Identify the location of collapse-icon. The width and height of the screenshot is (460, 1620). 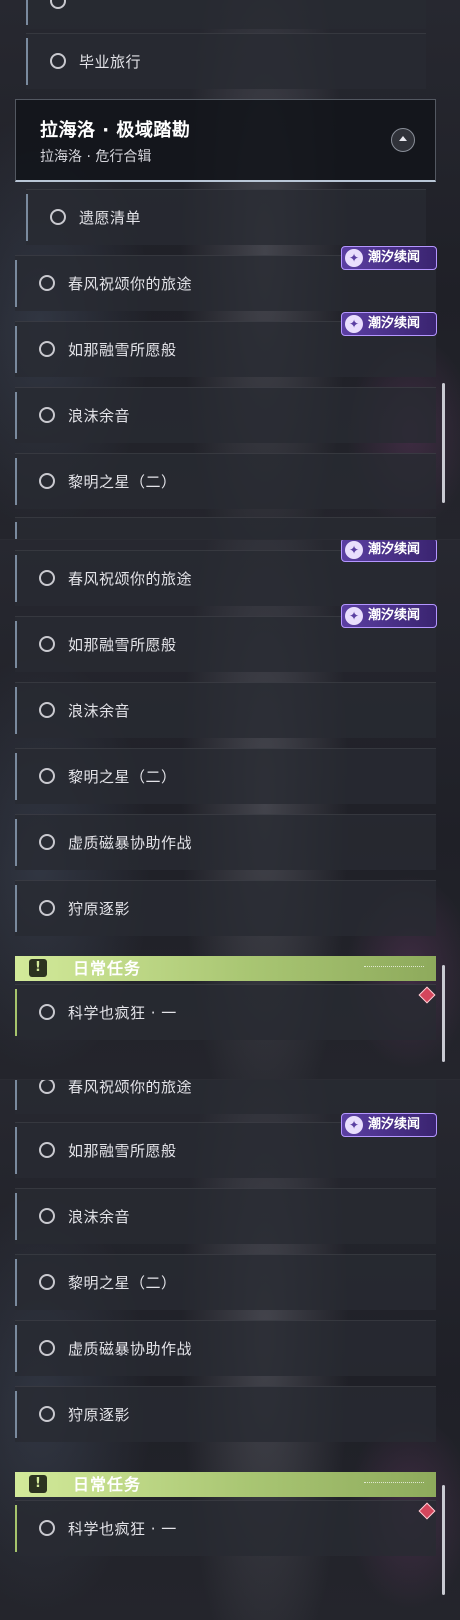
(403, 140).